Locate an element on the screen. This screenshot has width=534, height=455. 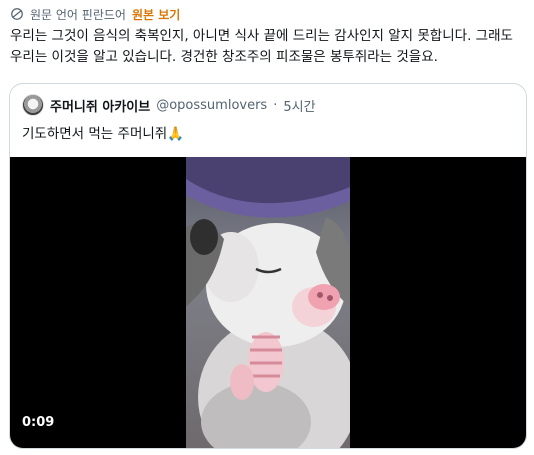
quoted-tweet-header: 주머니쥐 아카이브 @opossumlovers · 5시간 is located at coordinates (169, 105).